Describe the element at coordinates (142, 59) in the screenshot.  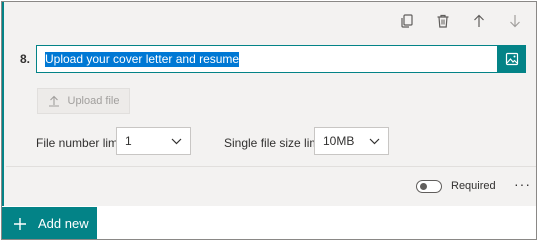
I see `question-title-text: Upload your cover letter and resume` at that location.